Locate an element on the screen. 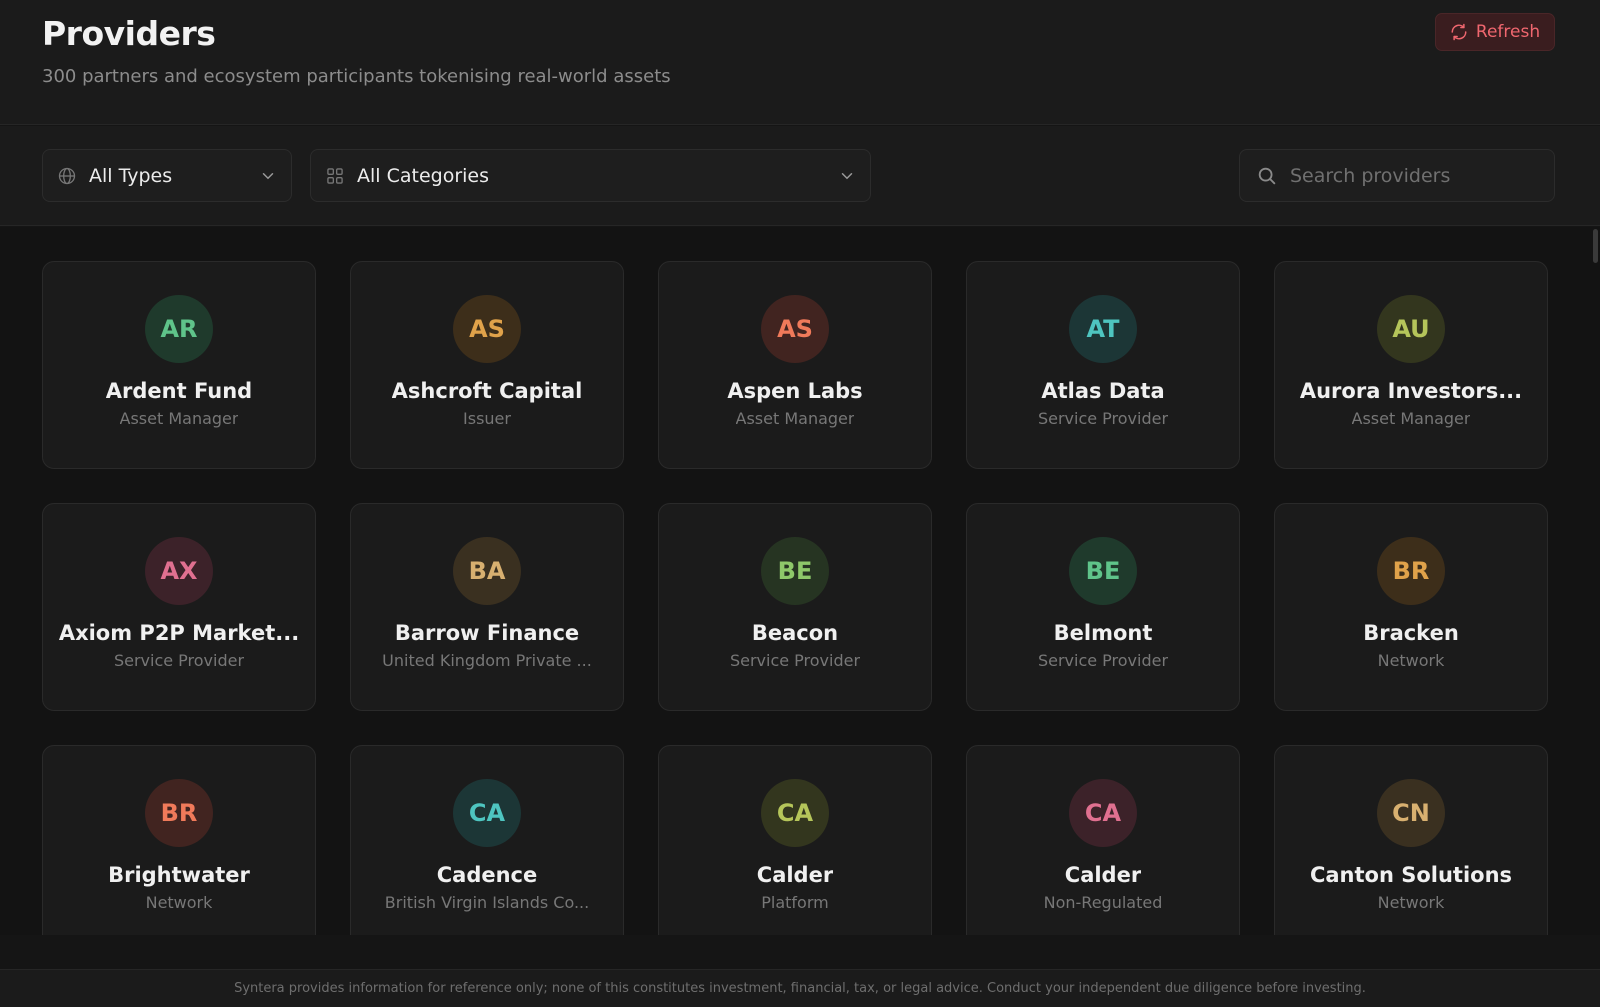 Image resolution: width=1600 pixels, height=1007 pixels. provider-name: Bracken is located at coordinates (1411, 633).